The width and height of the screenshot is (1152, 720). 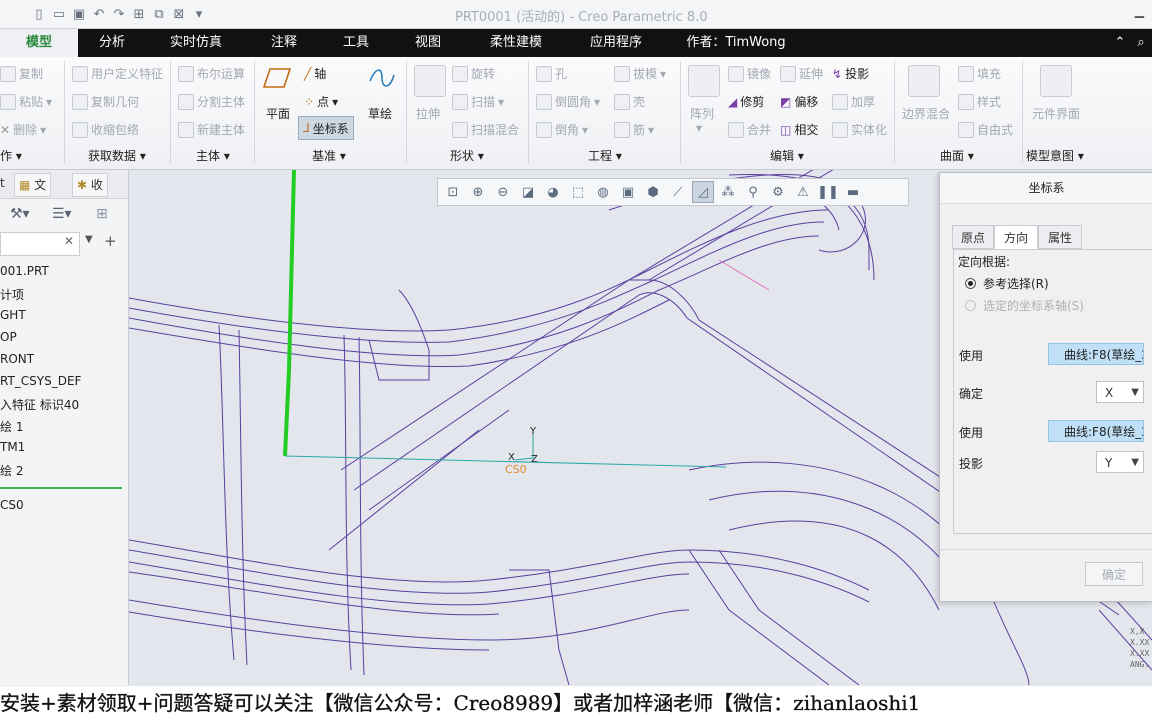 I want to click on freestyle-button: 自由式, so click(x=985, y=129).